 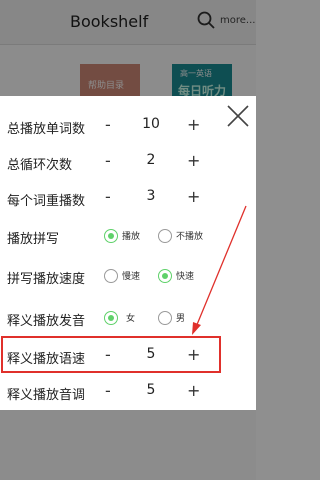 I want to click on option-label: 不播放, so click(x=190, y=237).